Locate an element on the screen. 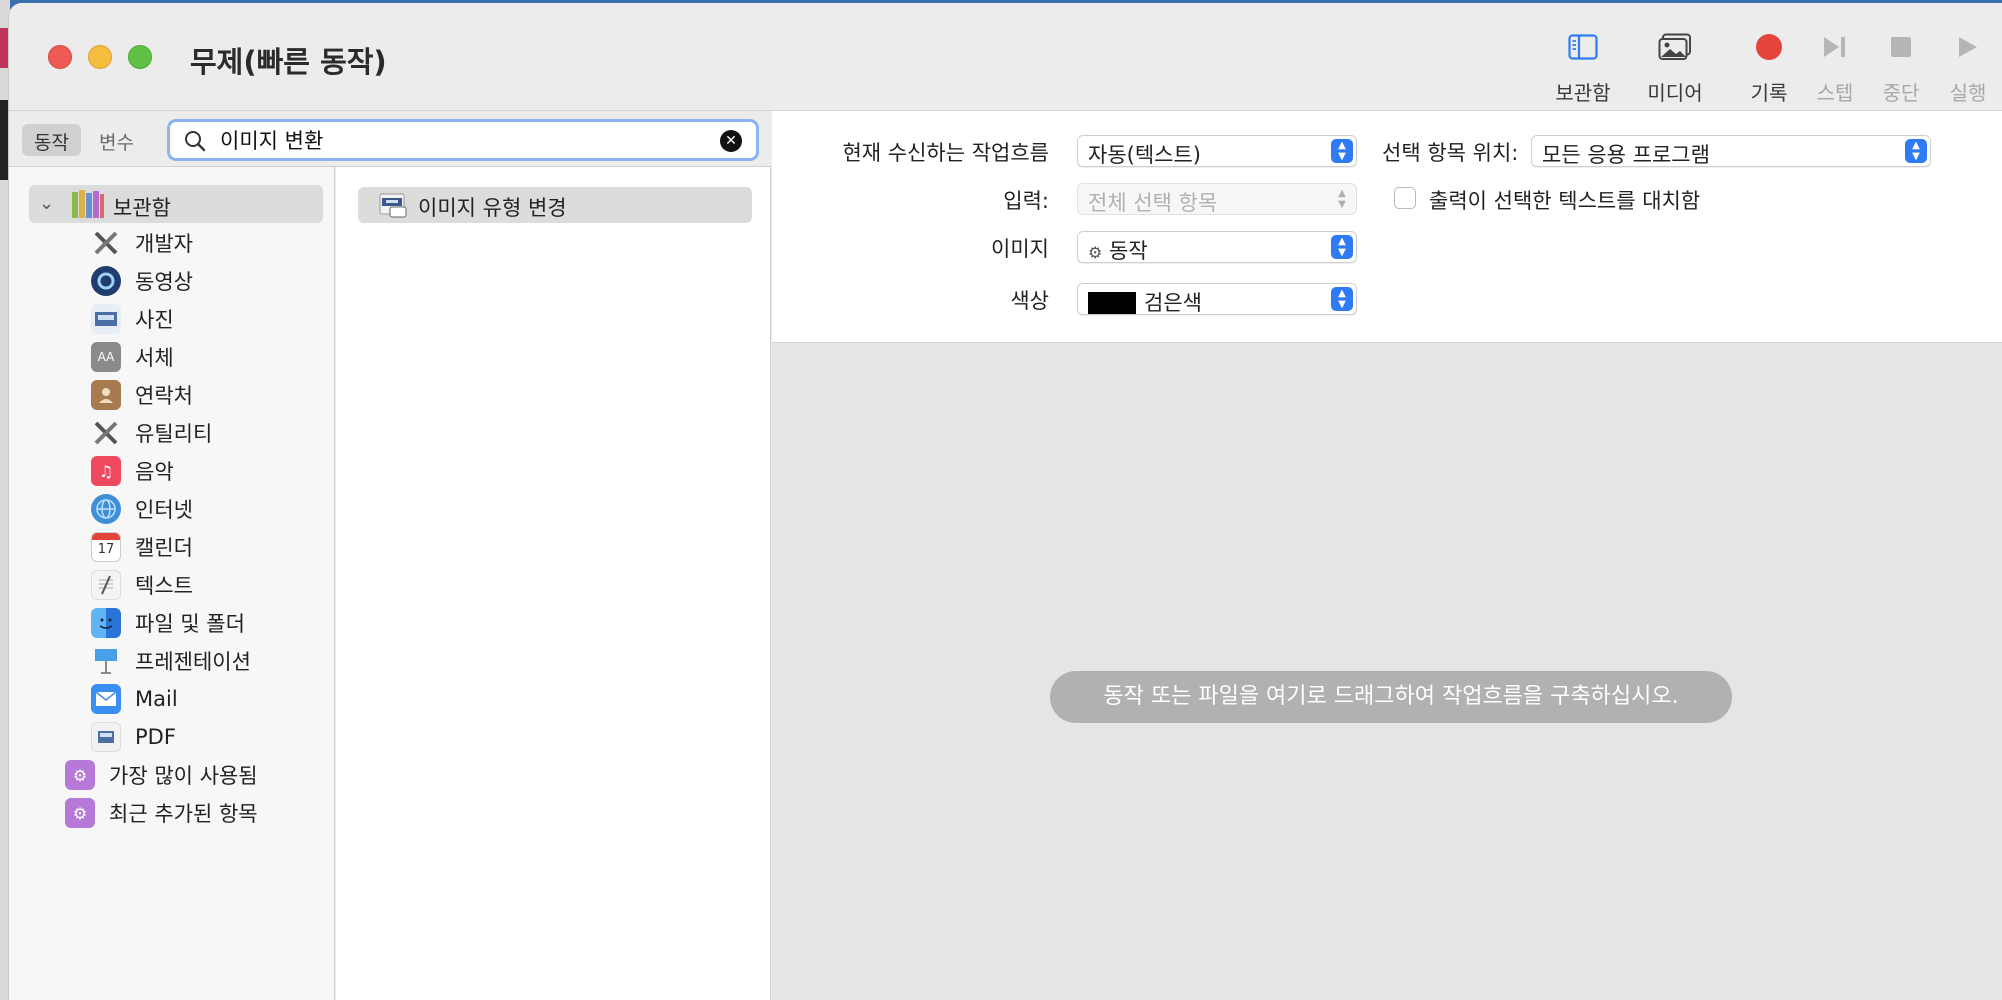 This screenshot has height=1000, width=2002. color-swatch is located at coordinates (1112, 302).